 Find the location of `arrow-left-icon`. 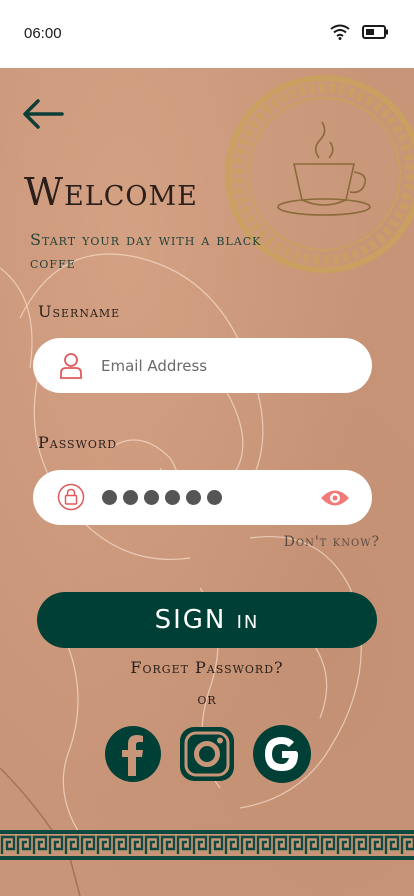

arrow-left-icon is located at coordinates (43, 114).